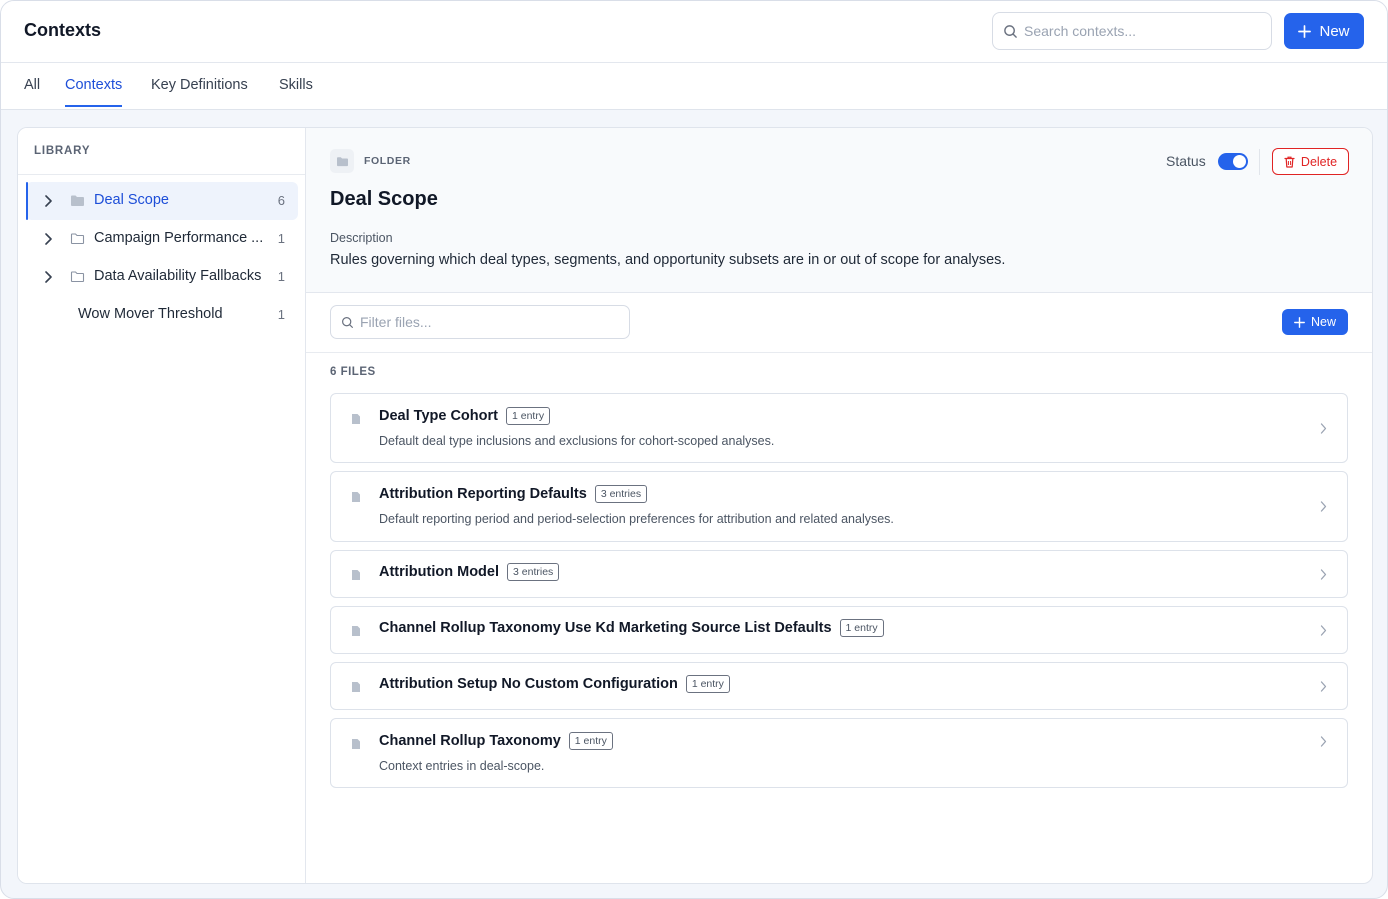 The image size is (1388, 899). I want to click on delete-button-label: Delete, so click(1319, 161).